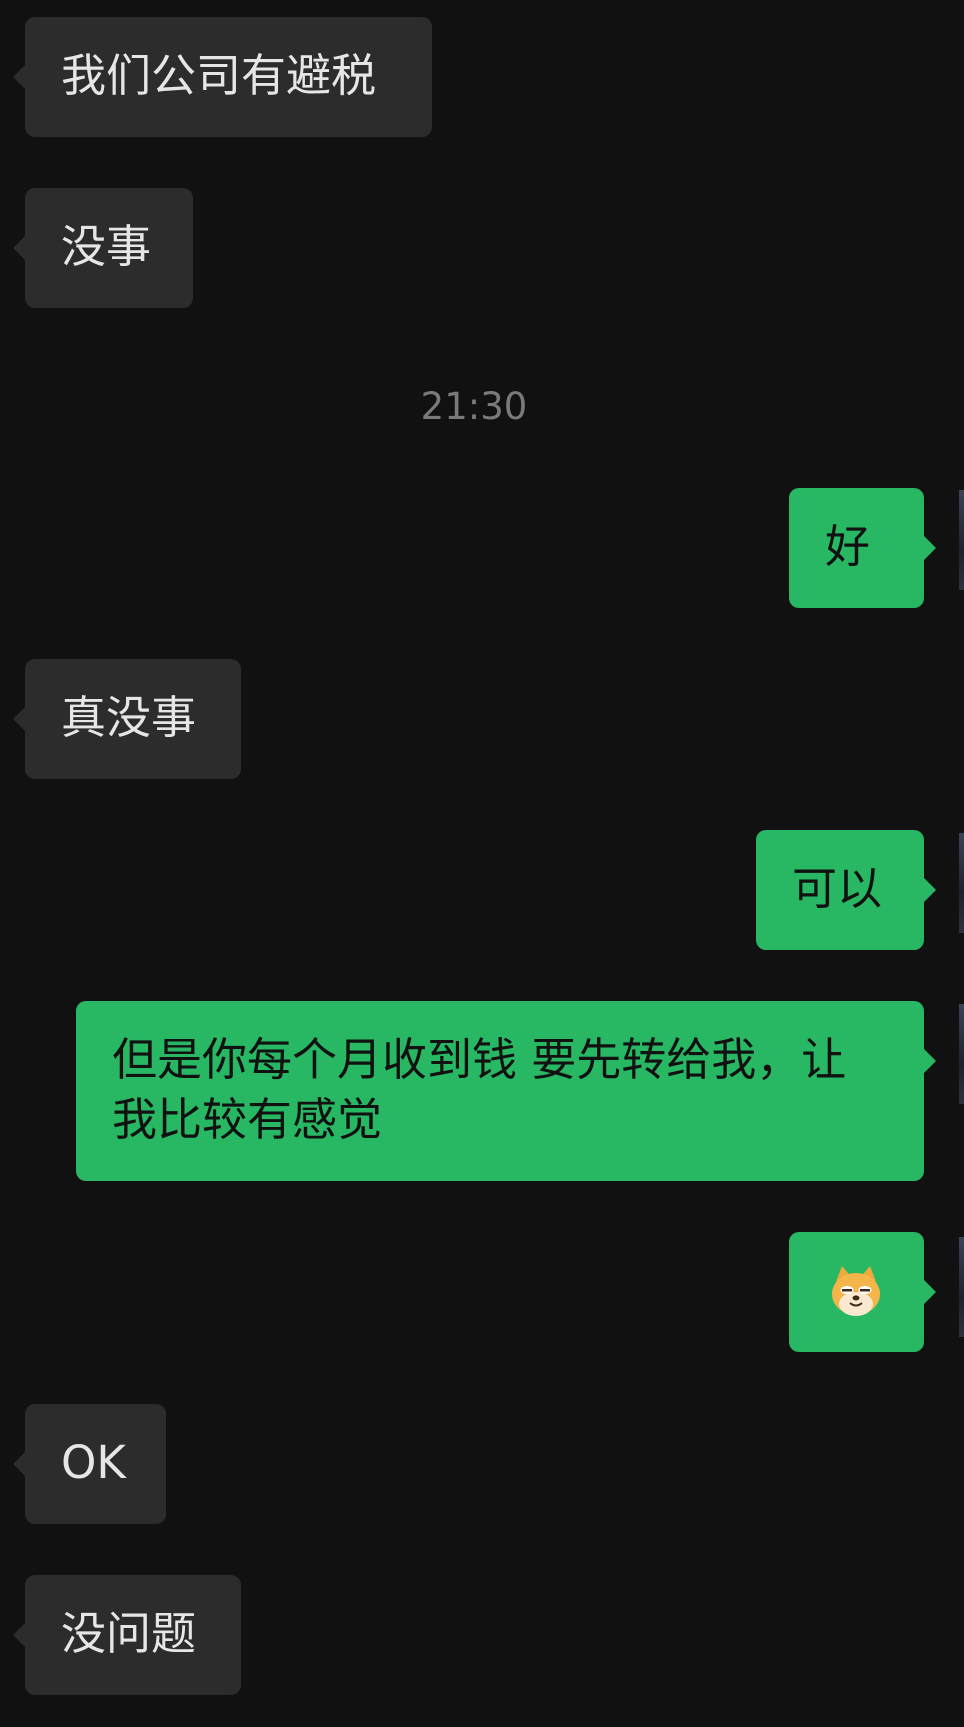 The height and width of the screenshot is (1727, 964). I want to click on message-text: OK, so click(93, 1462).